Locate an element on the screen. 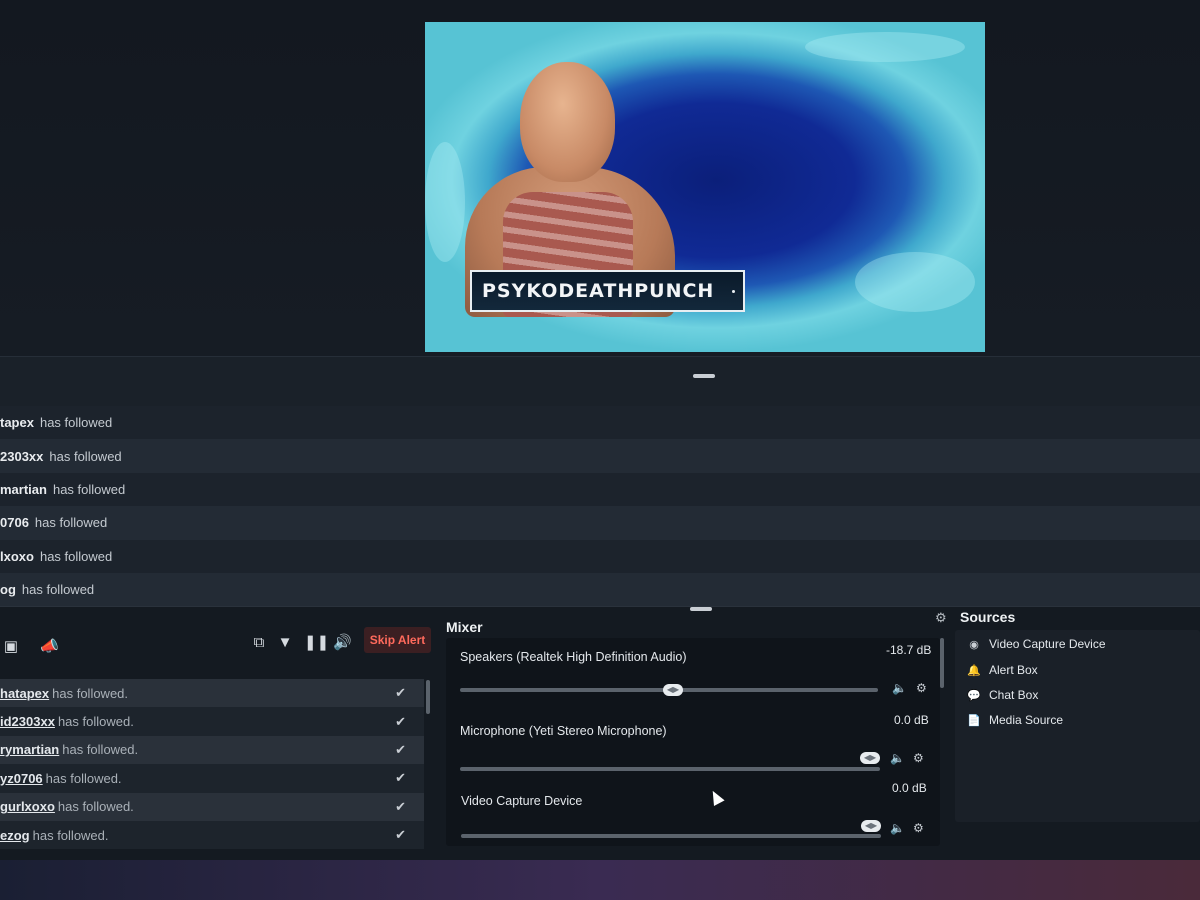 This screenshot has height=900, width=1200. name-plate-dot is located at coordinates (733, 291).